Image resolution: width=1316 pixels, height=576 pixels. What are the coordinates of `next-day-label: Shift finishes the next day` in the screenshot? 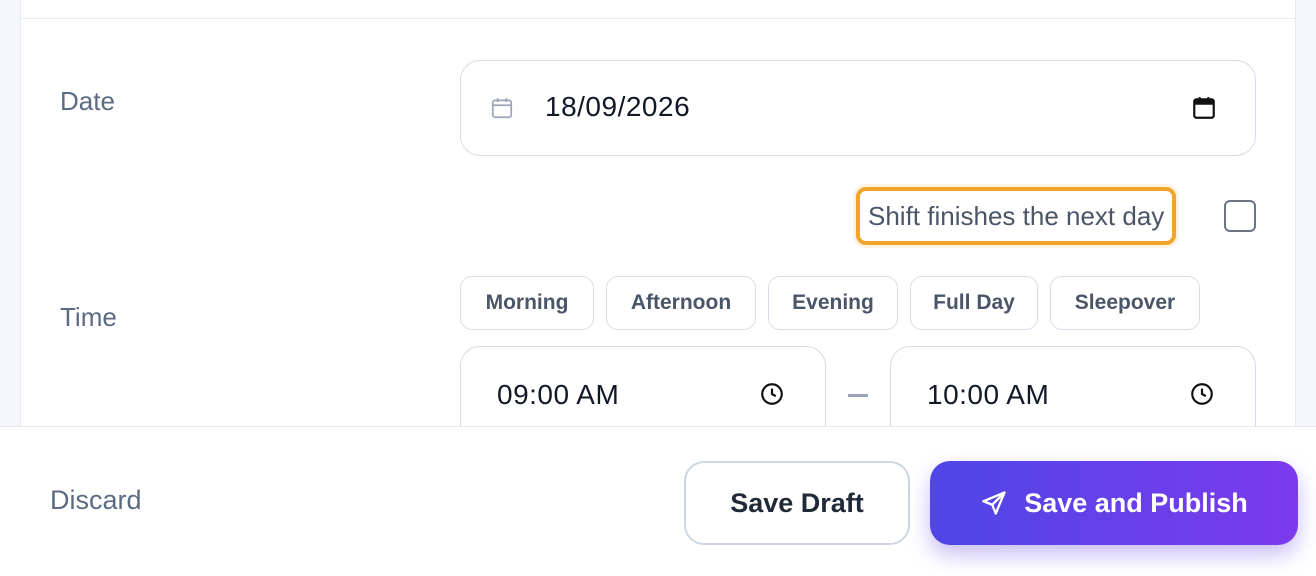 It's located at (1016, 216).